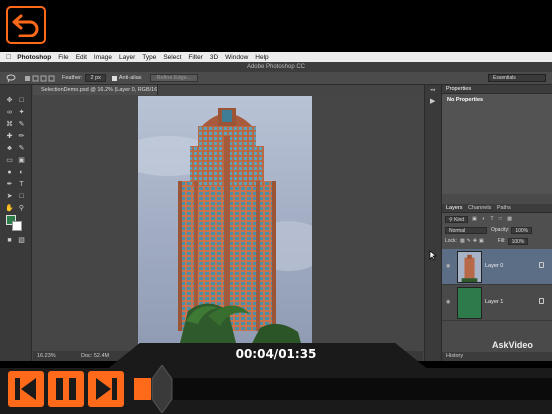 This screenshot has width=552, height=414. I want to click on feather-label: Feather:, so click(72, 78).